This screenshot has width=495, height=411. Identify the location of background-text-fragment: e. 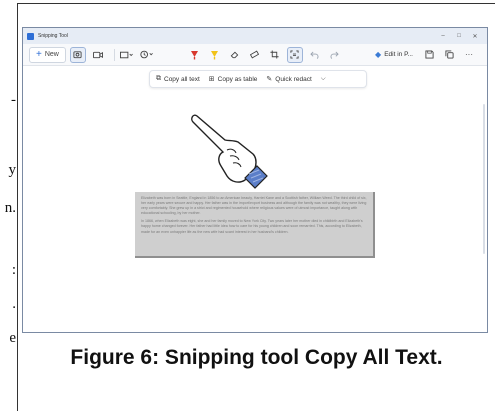
(12, 338).